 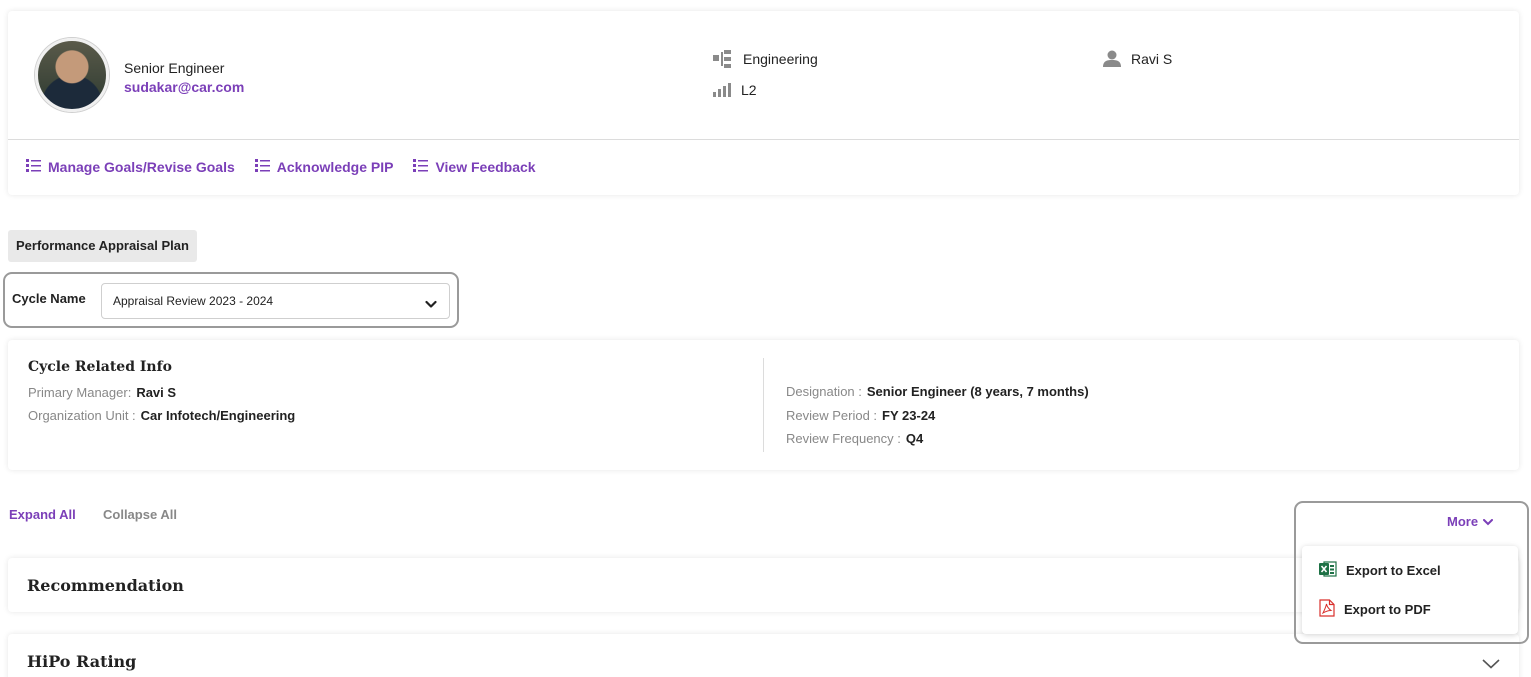 I want to click on department-label: Engineering, so click(x=780, y=59).